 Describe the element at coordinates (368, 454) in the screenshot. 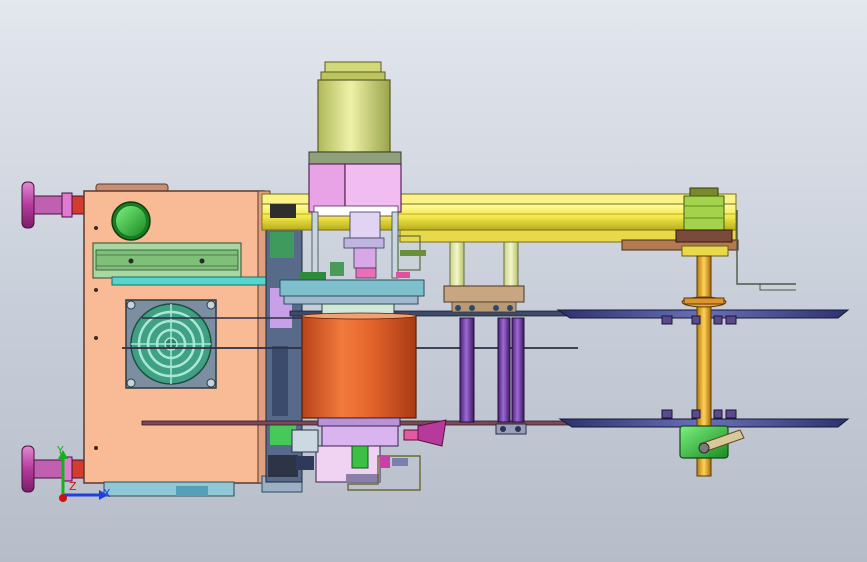

I see `drum-base` at that location.